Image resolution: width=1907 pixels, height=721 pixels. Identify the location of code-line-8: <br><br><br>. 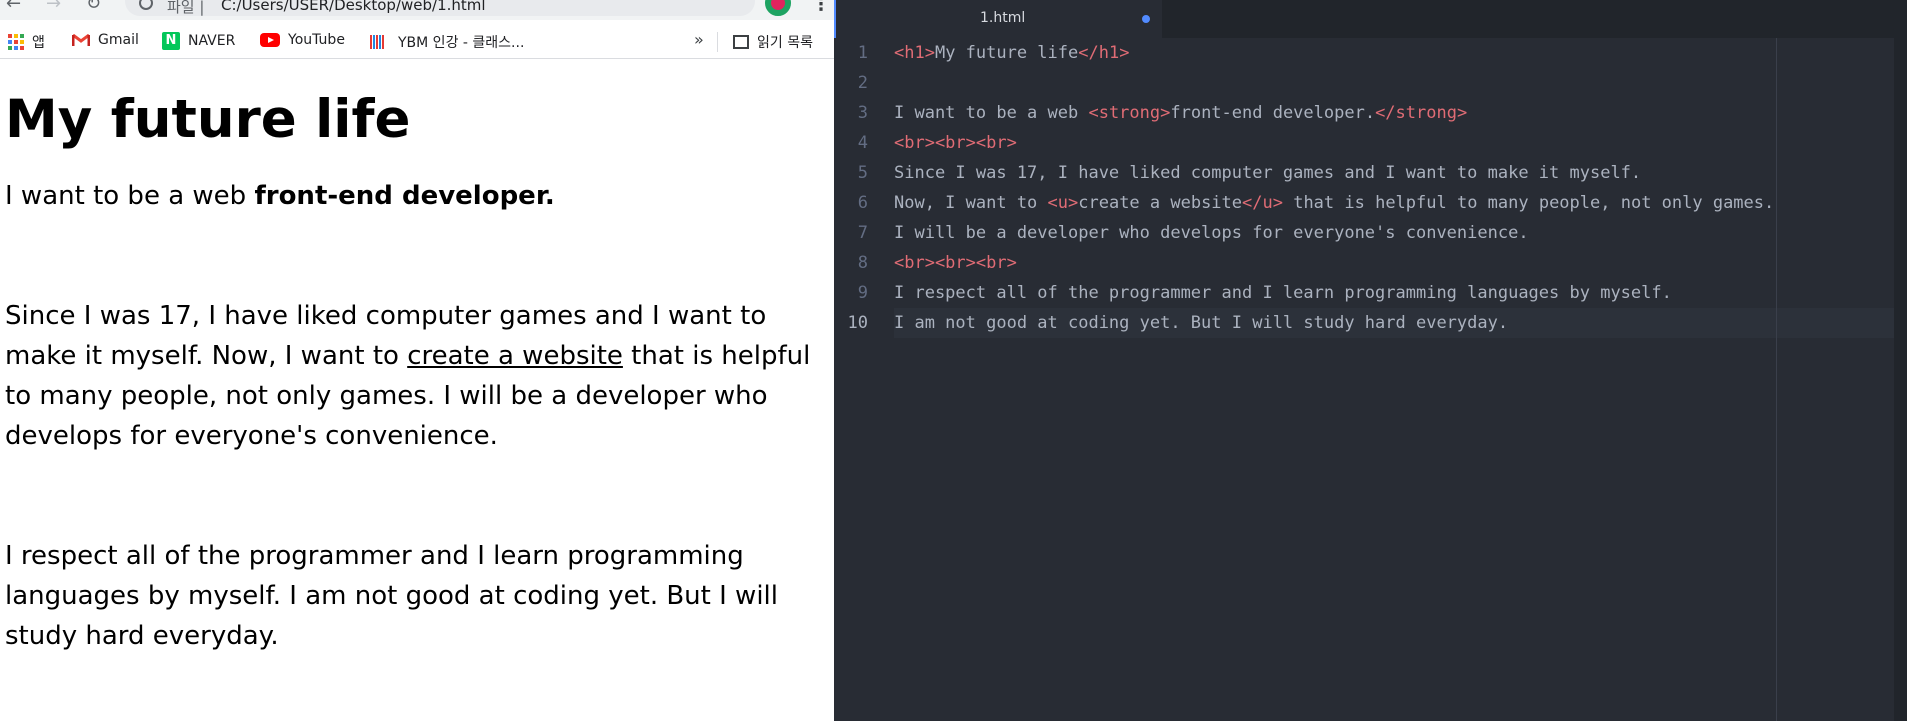
(955, 263).